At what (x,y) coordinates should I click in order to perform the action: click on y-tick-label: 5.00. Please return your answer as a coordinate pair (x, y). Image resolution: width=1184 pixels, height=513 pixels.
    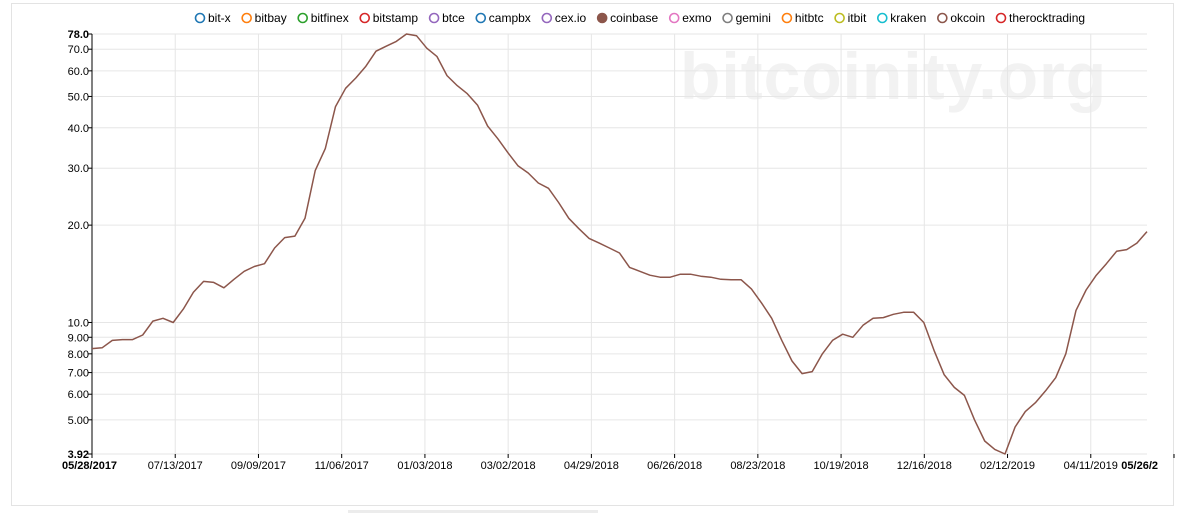
    Looking at the image, I should click on (78, 421).